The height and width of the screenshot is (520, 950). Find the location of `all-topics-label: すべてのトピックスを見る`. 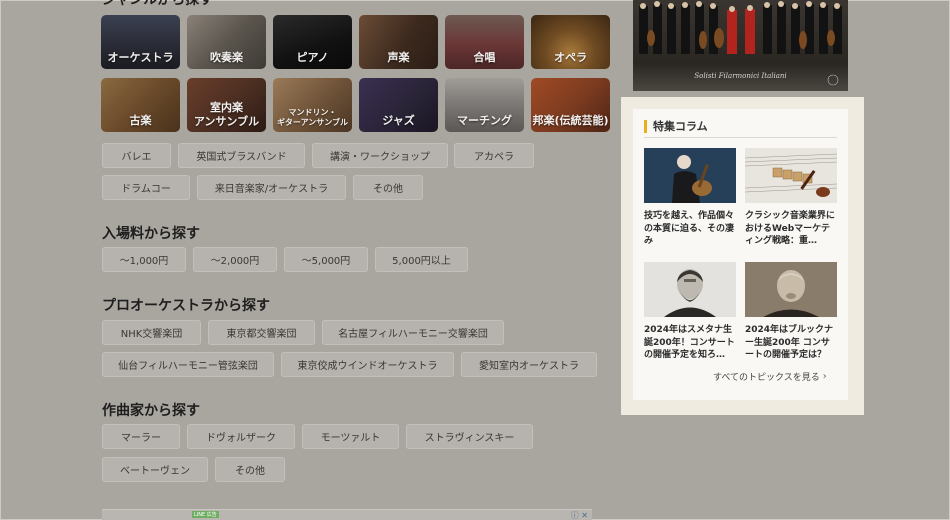

all-topics-label: すべてのトピックスを見る is located at coordinates (766, 378).